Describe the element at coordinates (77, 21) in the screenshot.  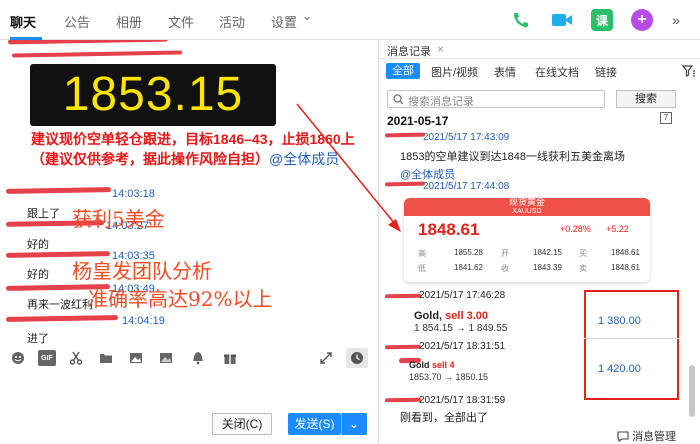
I see `tab-announcement: 公告` at that location.